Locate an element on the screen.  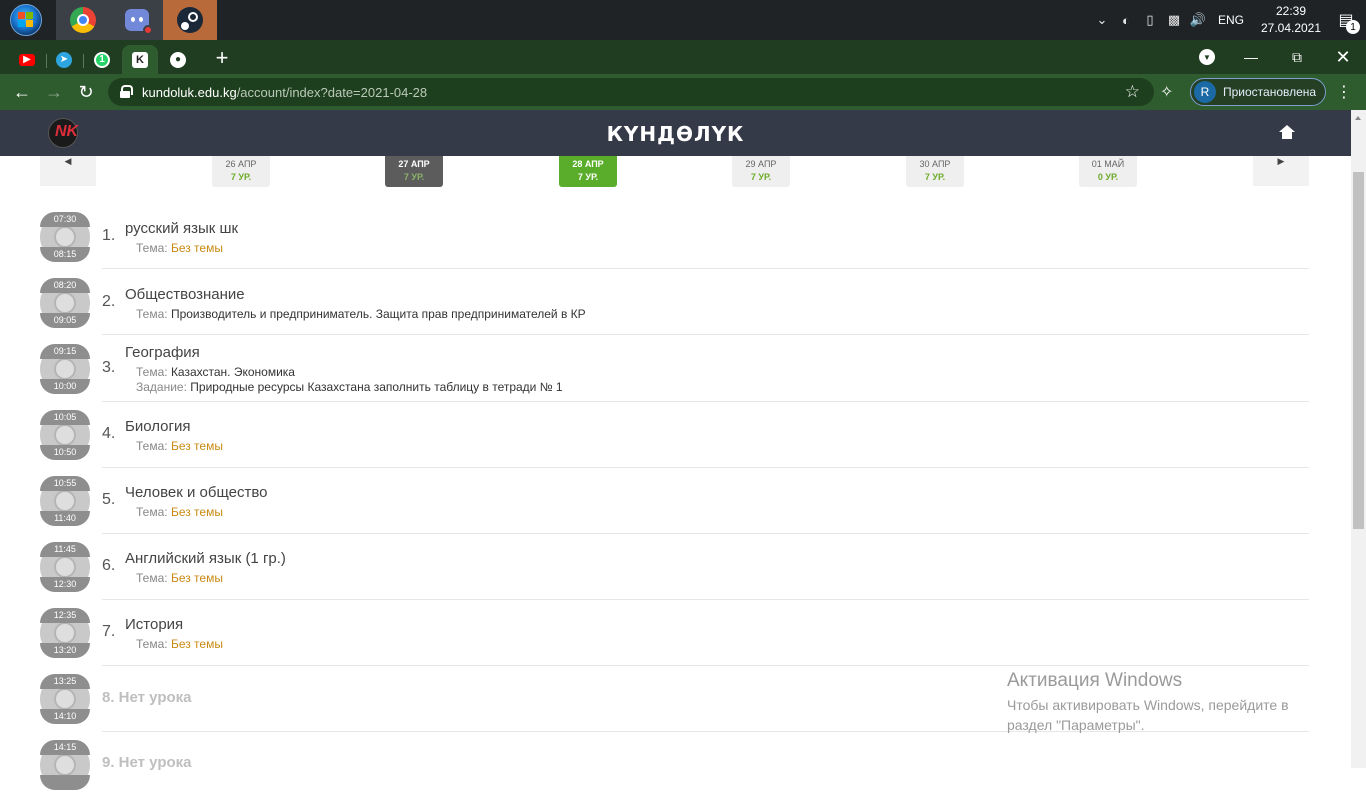
discord-icon is located at coordinates (139, 22).